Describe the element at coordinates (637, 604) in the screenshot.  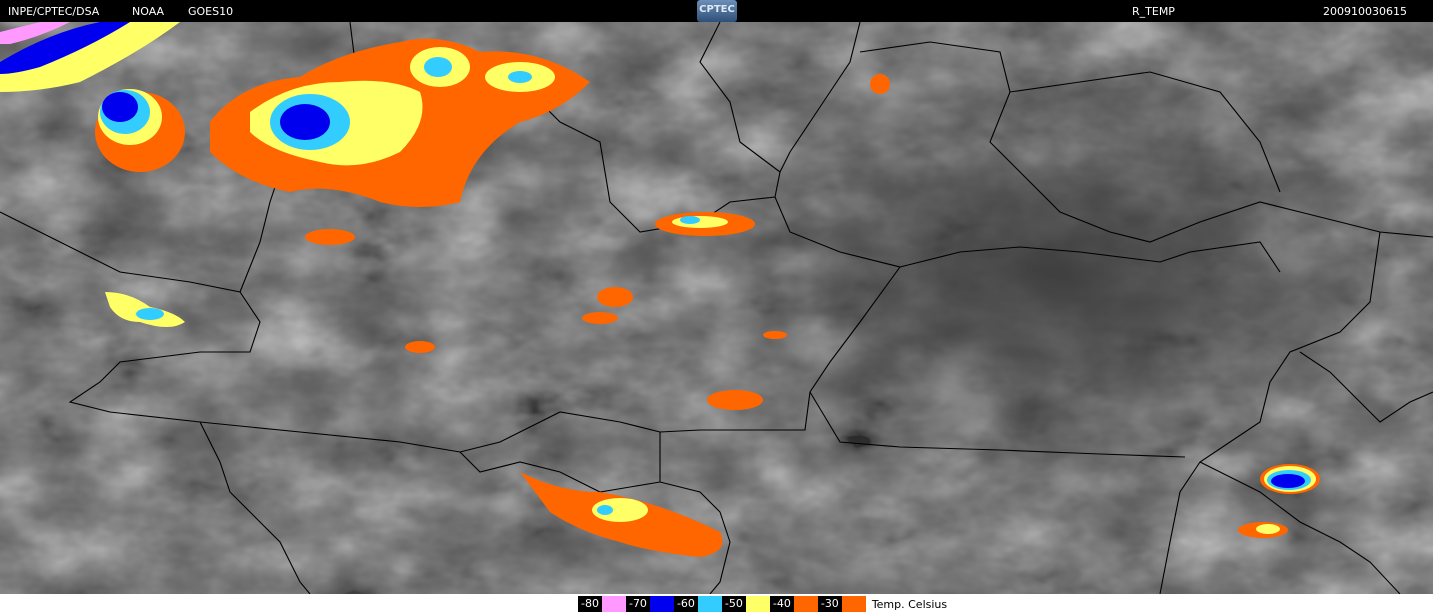
I see `legend-label: -70` at that location.